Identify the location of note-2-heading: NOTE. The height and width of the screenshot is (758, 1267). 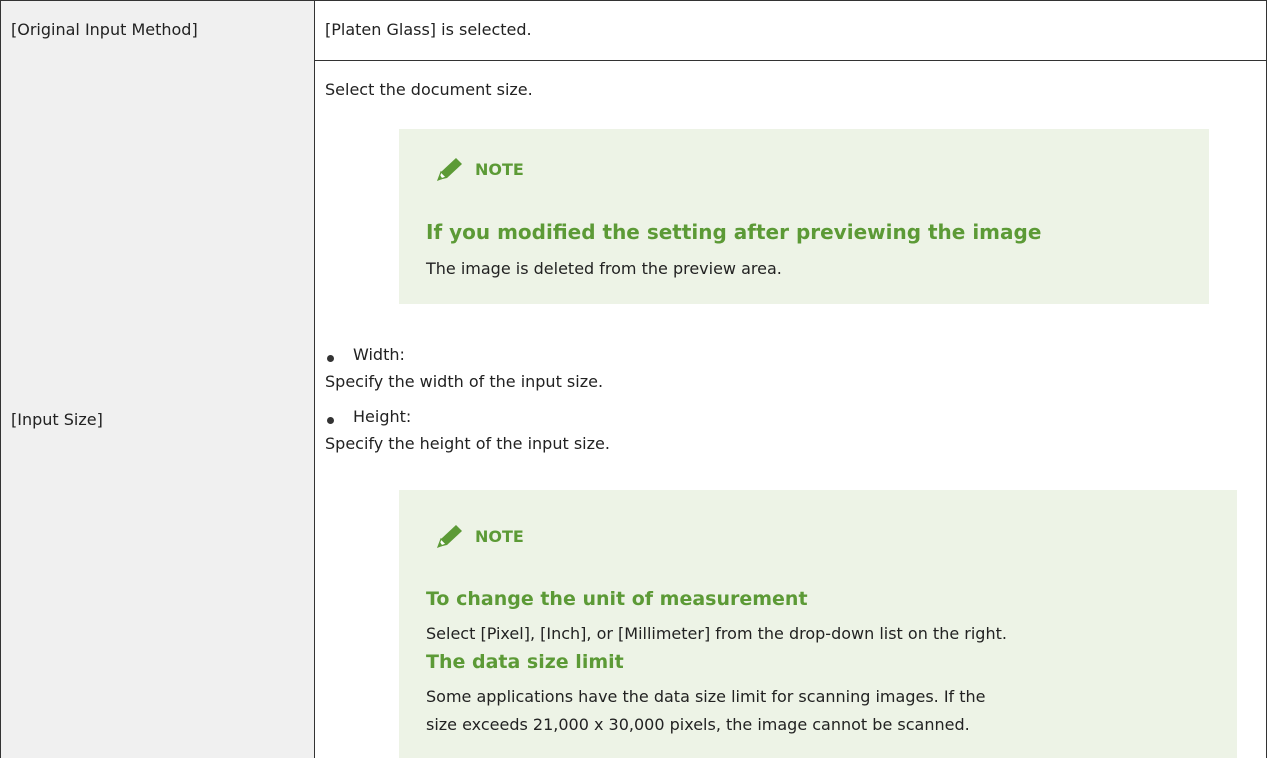
(479, 536).